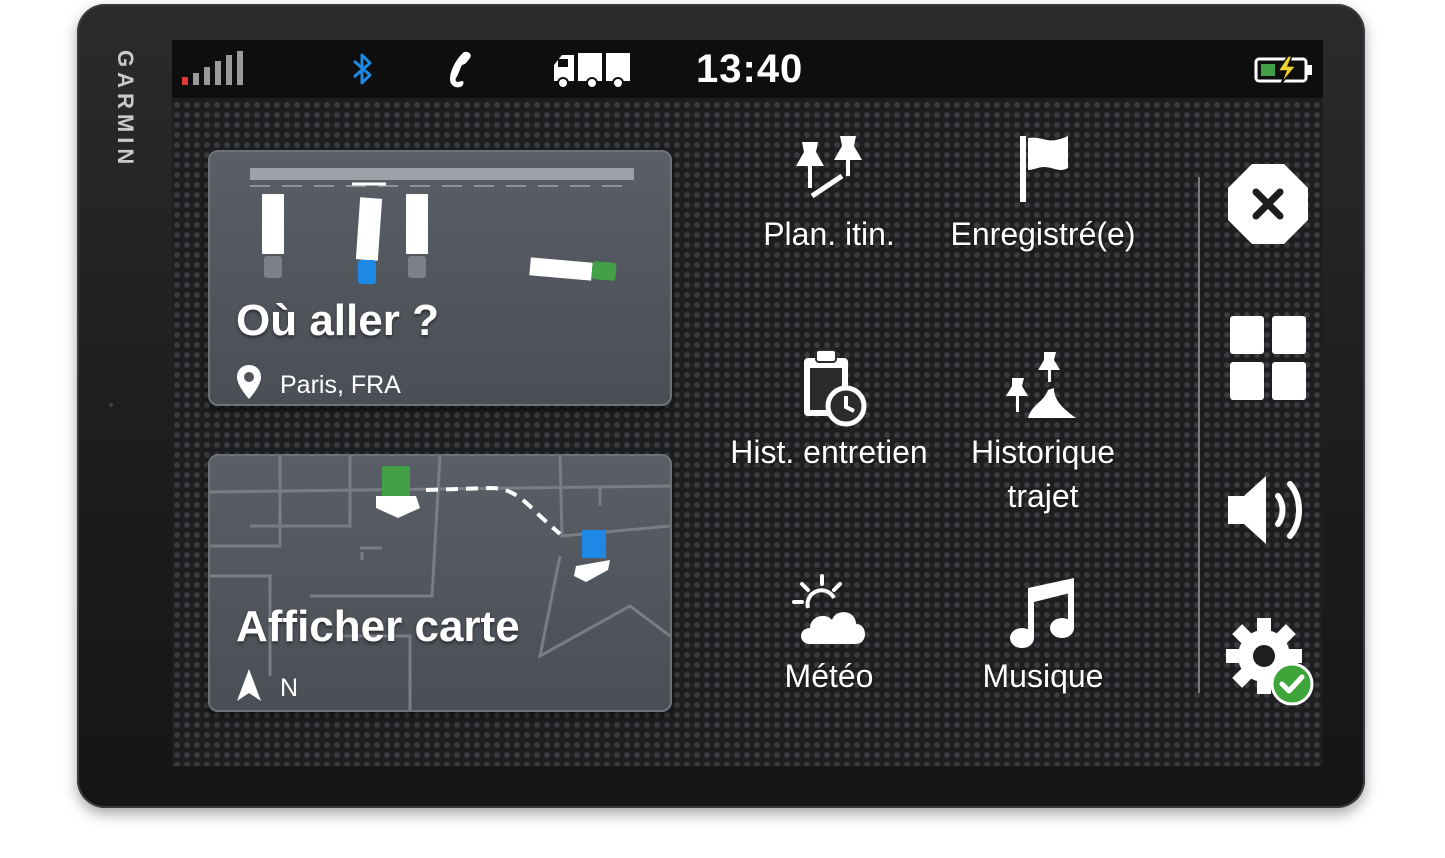  What do you see at coordinates (249, 688) in the screenshot?
I see `north-arrow-icon` at bounding box center [249, 688].